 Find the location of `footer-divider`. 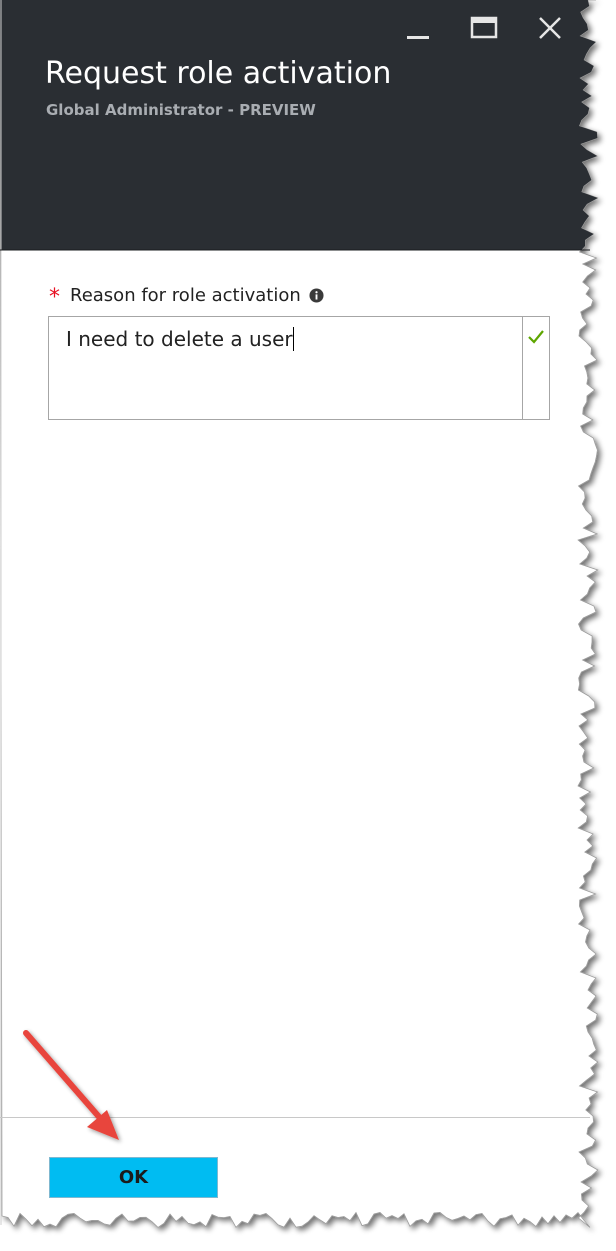

footer-divider is located at coordinates (295, 1117).